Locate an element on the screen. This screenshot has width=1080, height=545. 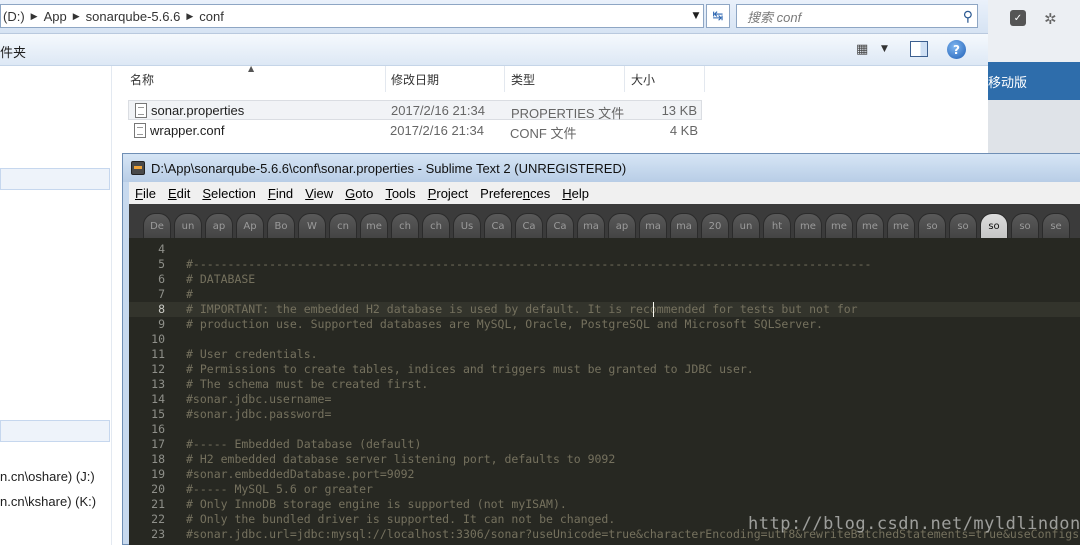
code-line: 11 # User credentials. is located at coordinates (604, 354).